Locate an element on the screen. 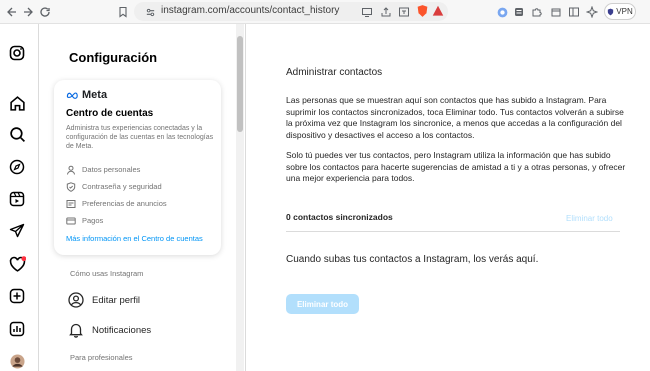 Image resolution: width=650 pixels, height=371 pixels. card-icon is located at coordinates (71, 220).